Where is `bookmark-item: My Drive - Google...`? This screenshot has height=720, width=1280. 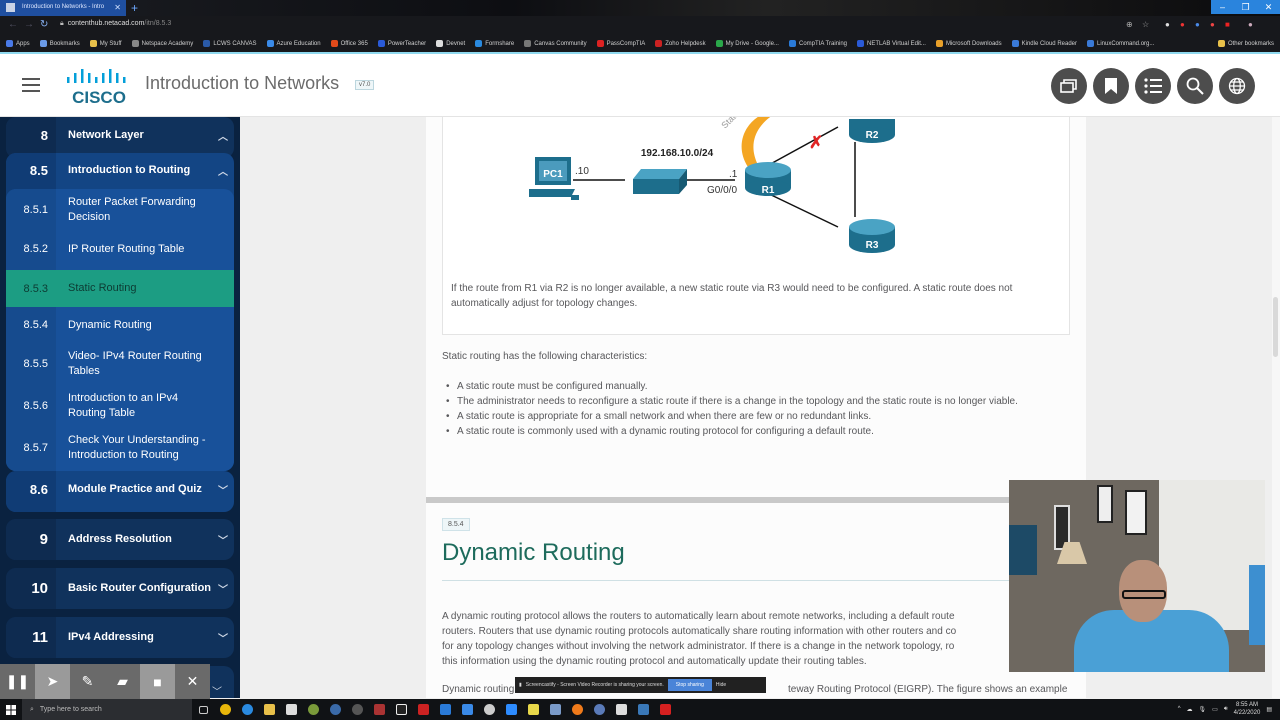
bookmark-item: My Drive - Google... is located at coordinates (747, 43).